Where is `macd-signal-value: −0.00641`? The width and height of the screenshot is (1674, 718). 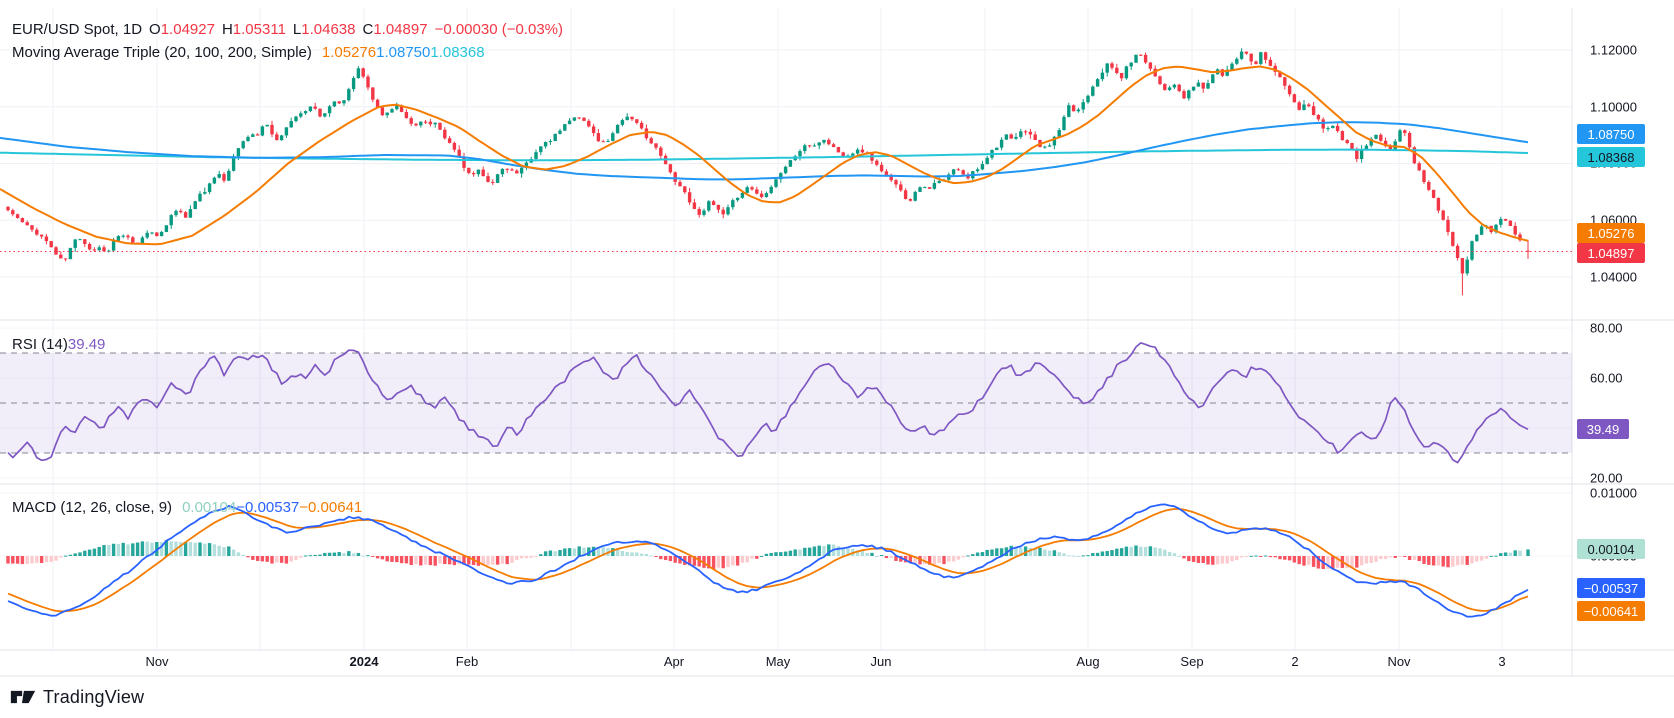
macd-signal-value: −0.00641 is located at coordinates (331, 507).